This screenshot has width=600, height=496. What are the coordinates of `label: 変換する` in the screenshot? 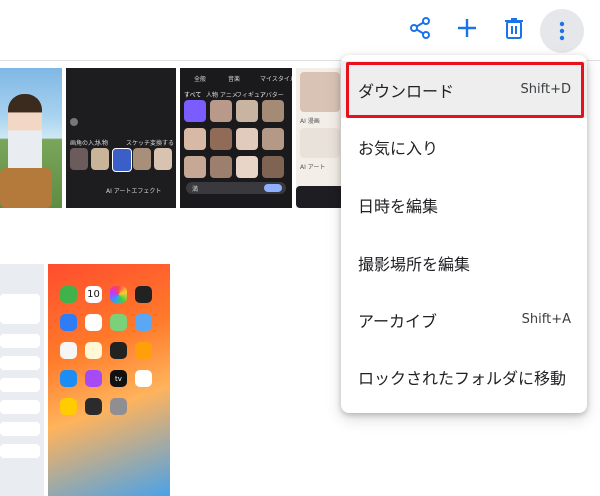 It's located at (162, 143).